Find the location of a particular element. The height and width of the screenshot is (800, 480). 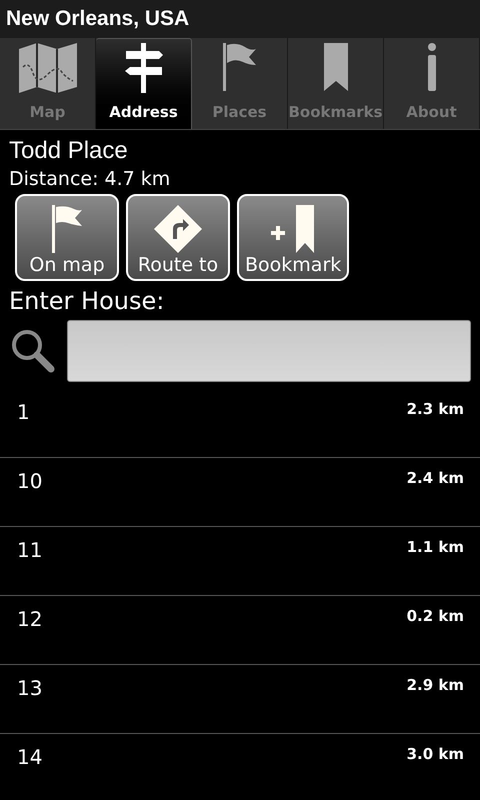

distance-text: Distance: 4.7 km is located at coordinates (90, 179).